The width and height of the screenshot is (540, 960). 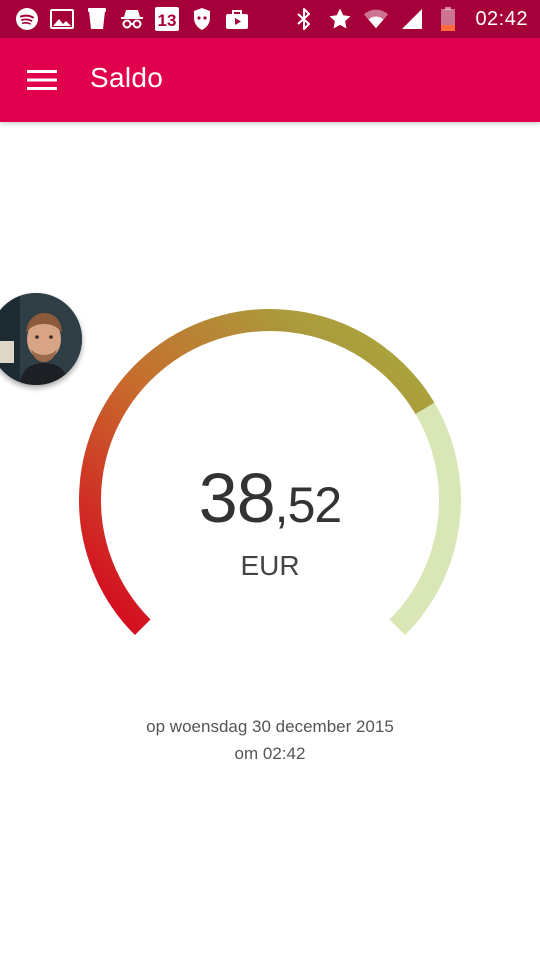 I want to click on balance-time: om 02:42, so click(x=270, y=753).